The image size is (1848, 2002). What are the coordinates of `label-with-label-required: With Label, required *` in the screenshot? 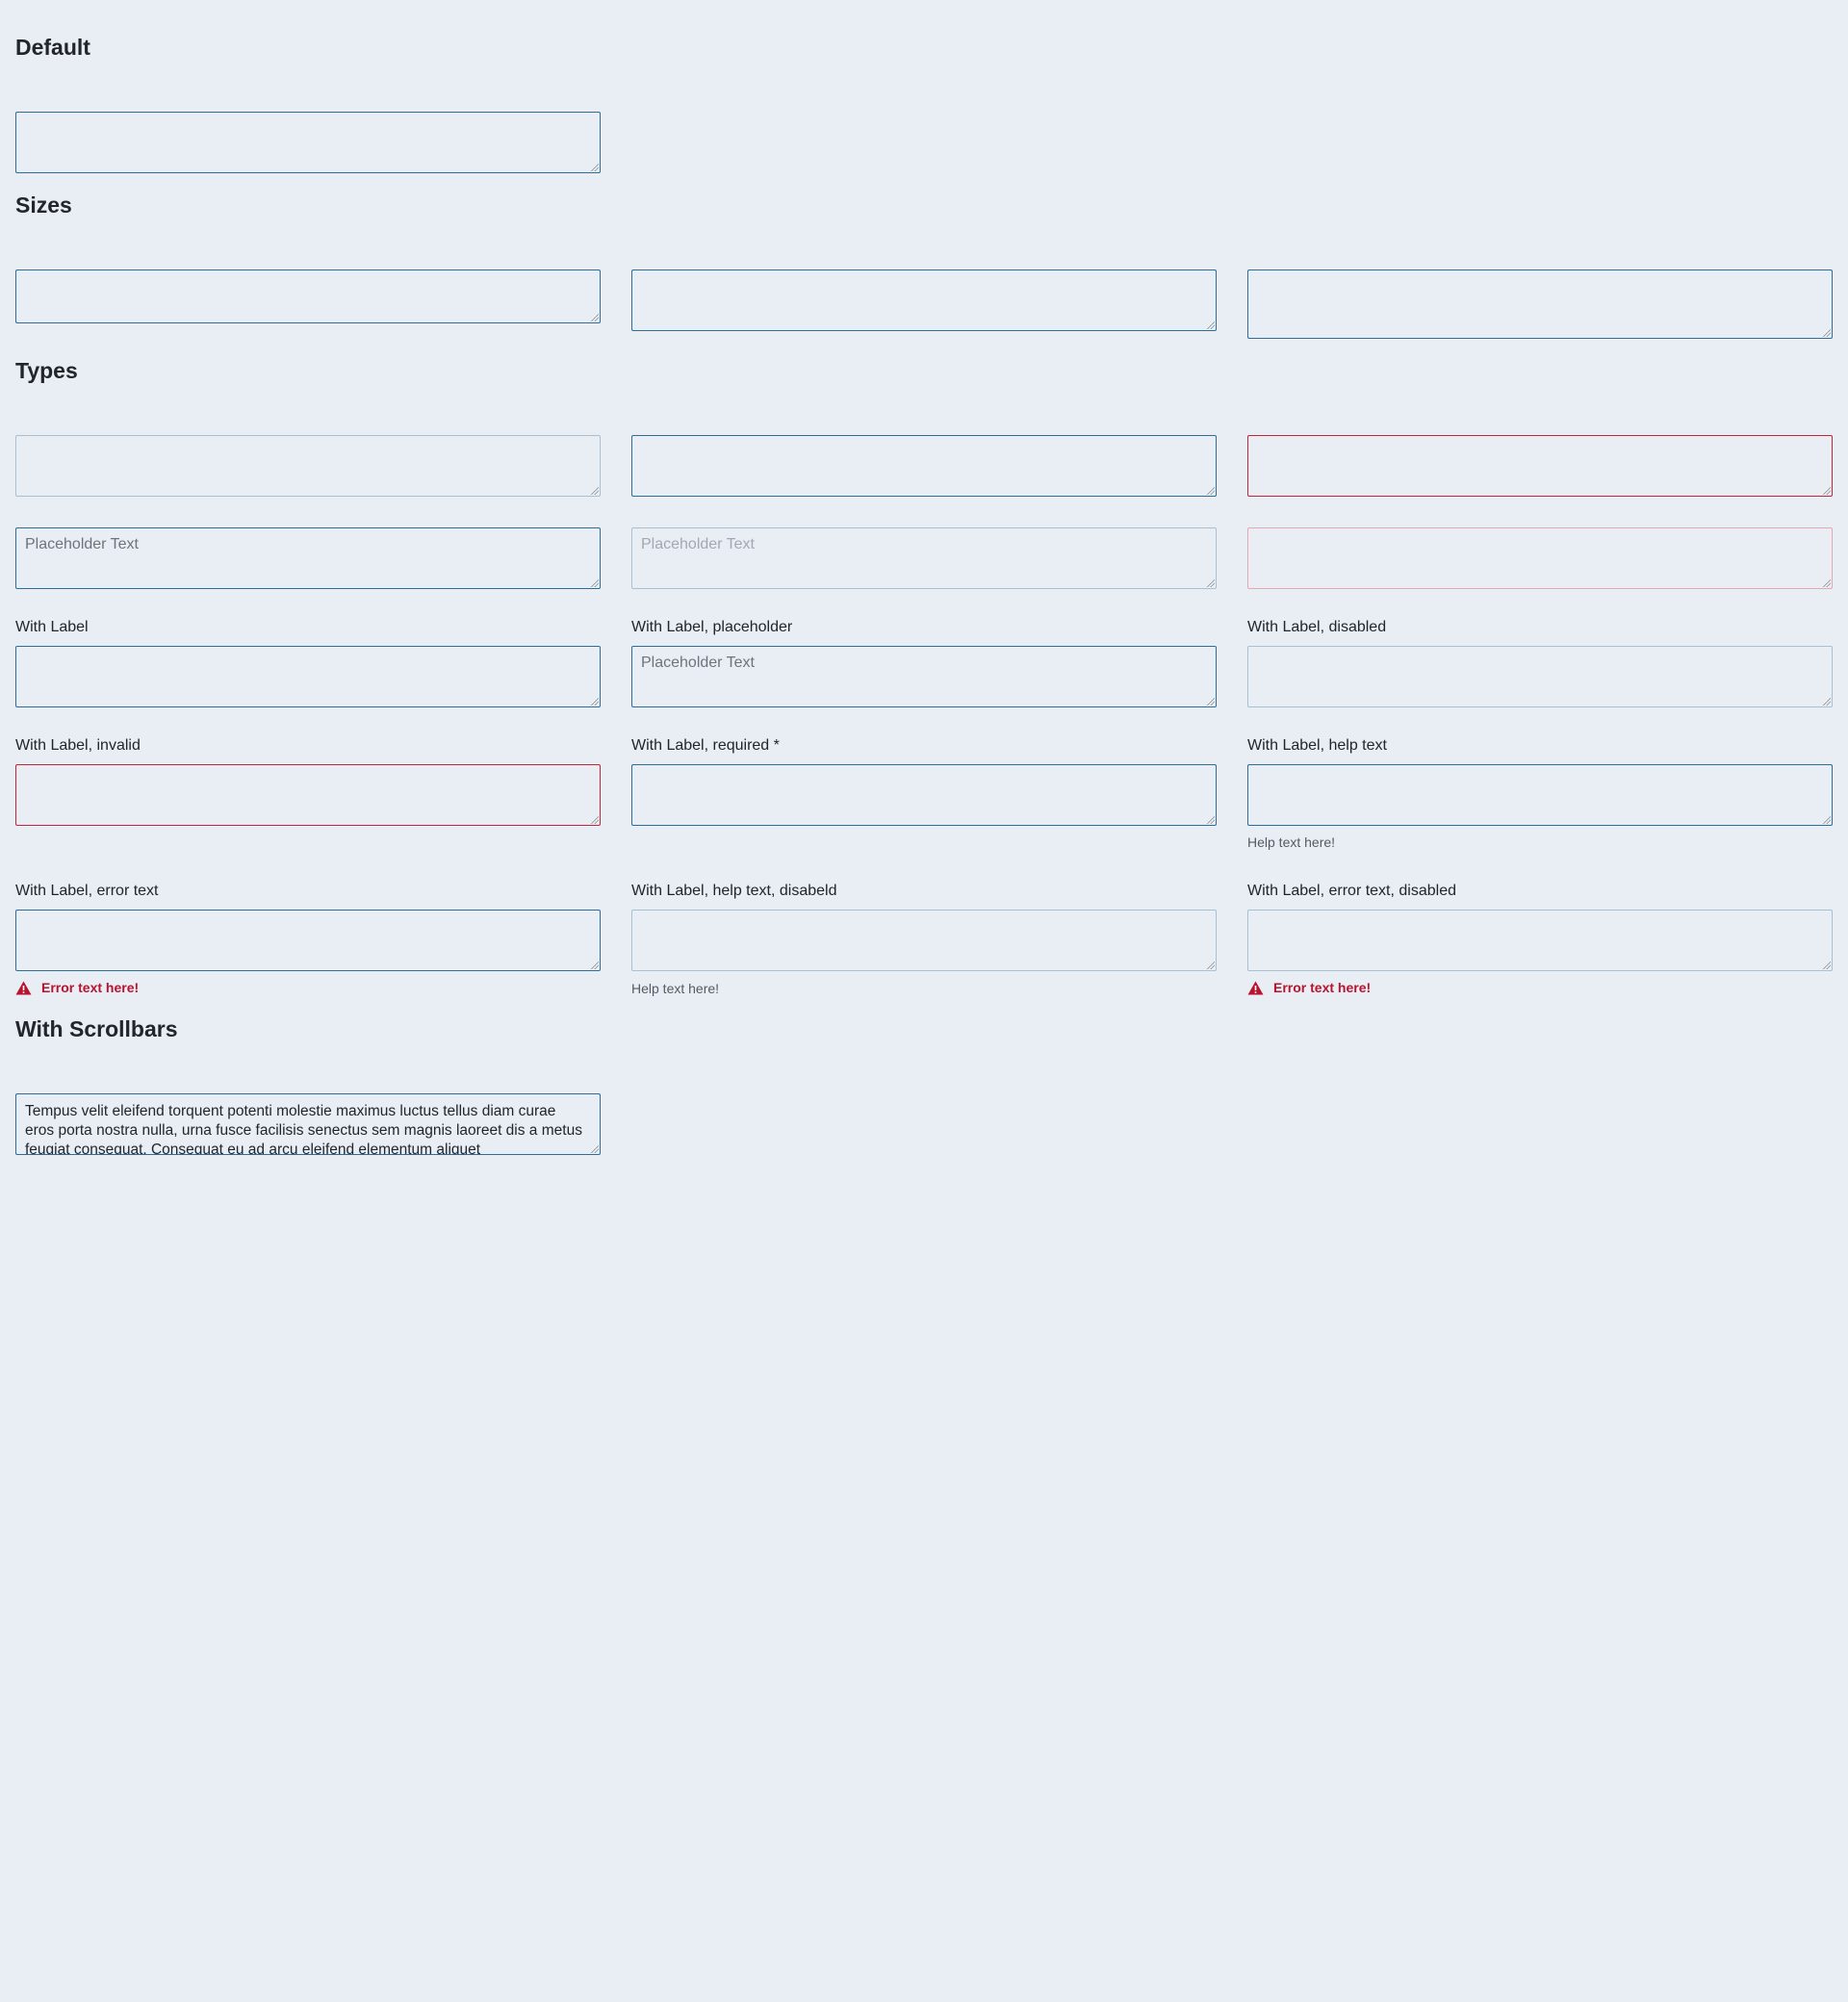 It's located at (705, 745).